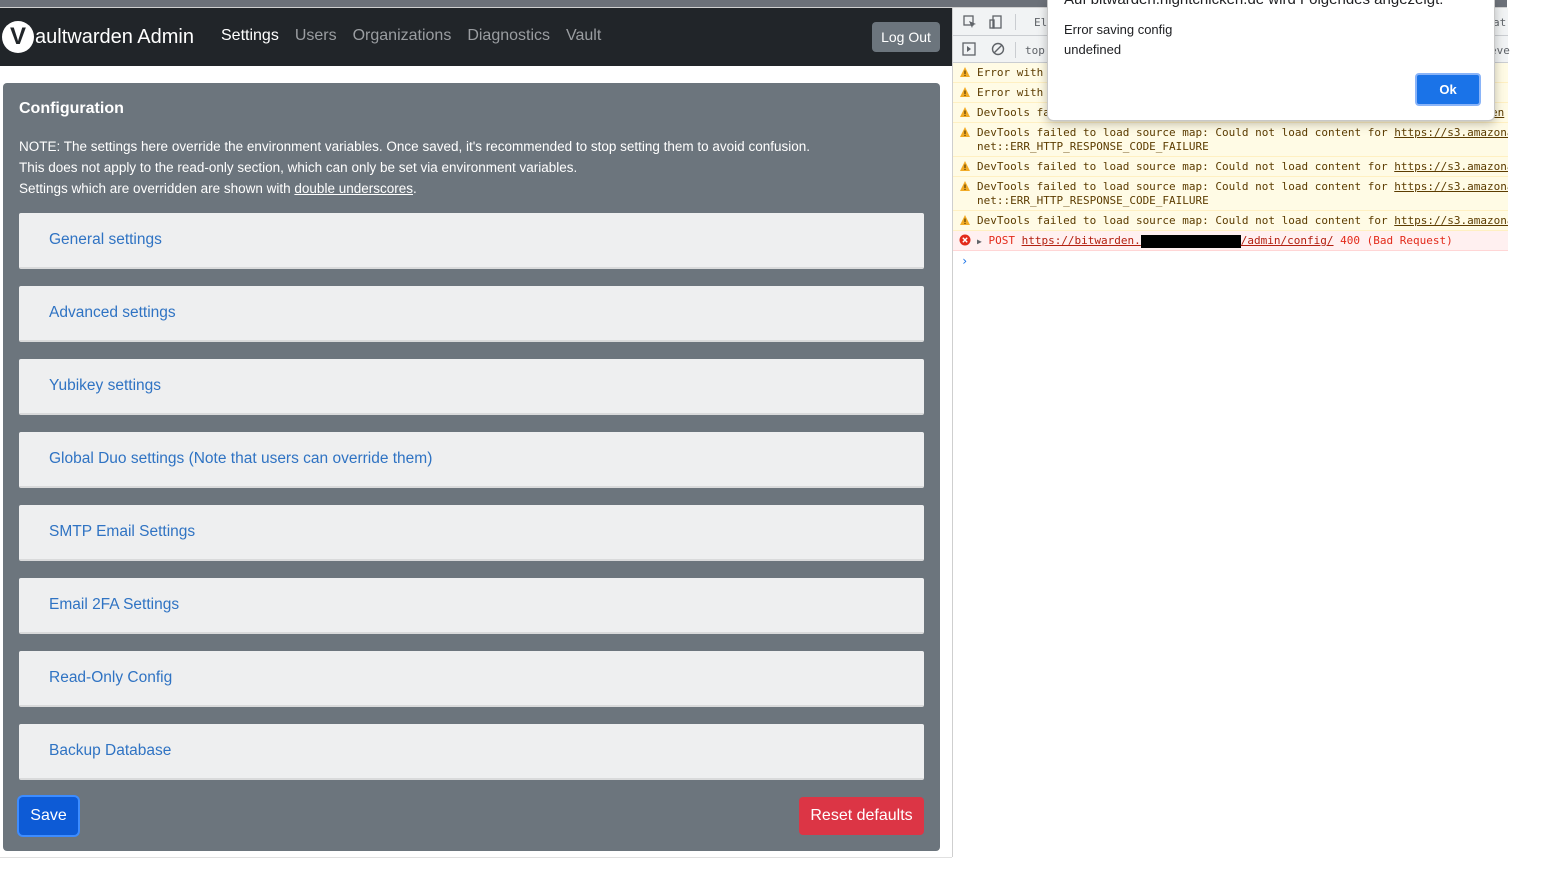 This screenshot has height=895, width=1543. What do you see at coordinates (1396, 240) in the screenshot?
I see `error-status: 400 (Bad Request)` at bounding box center [1396, 240].